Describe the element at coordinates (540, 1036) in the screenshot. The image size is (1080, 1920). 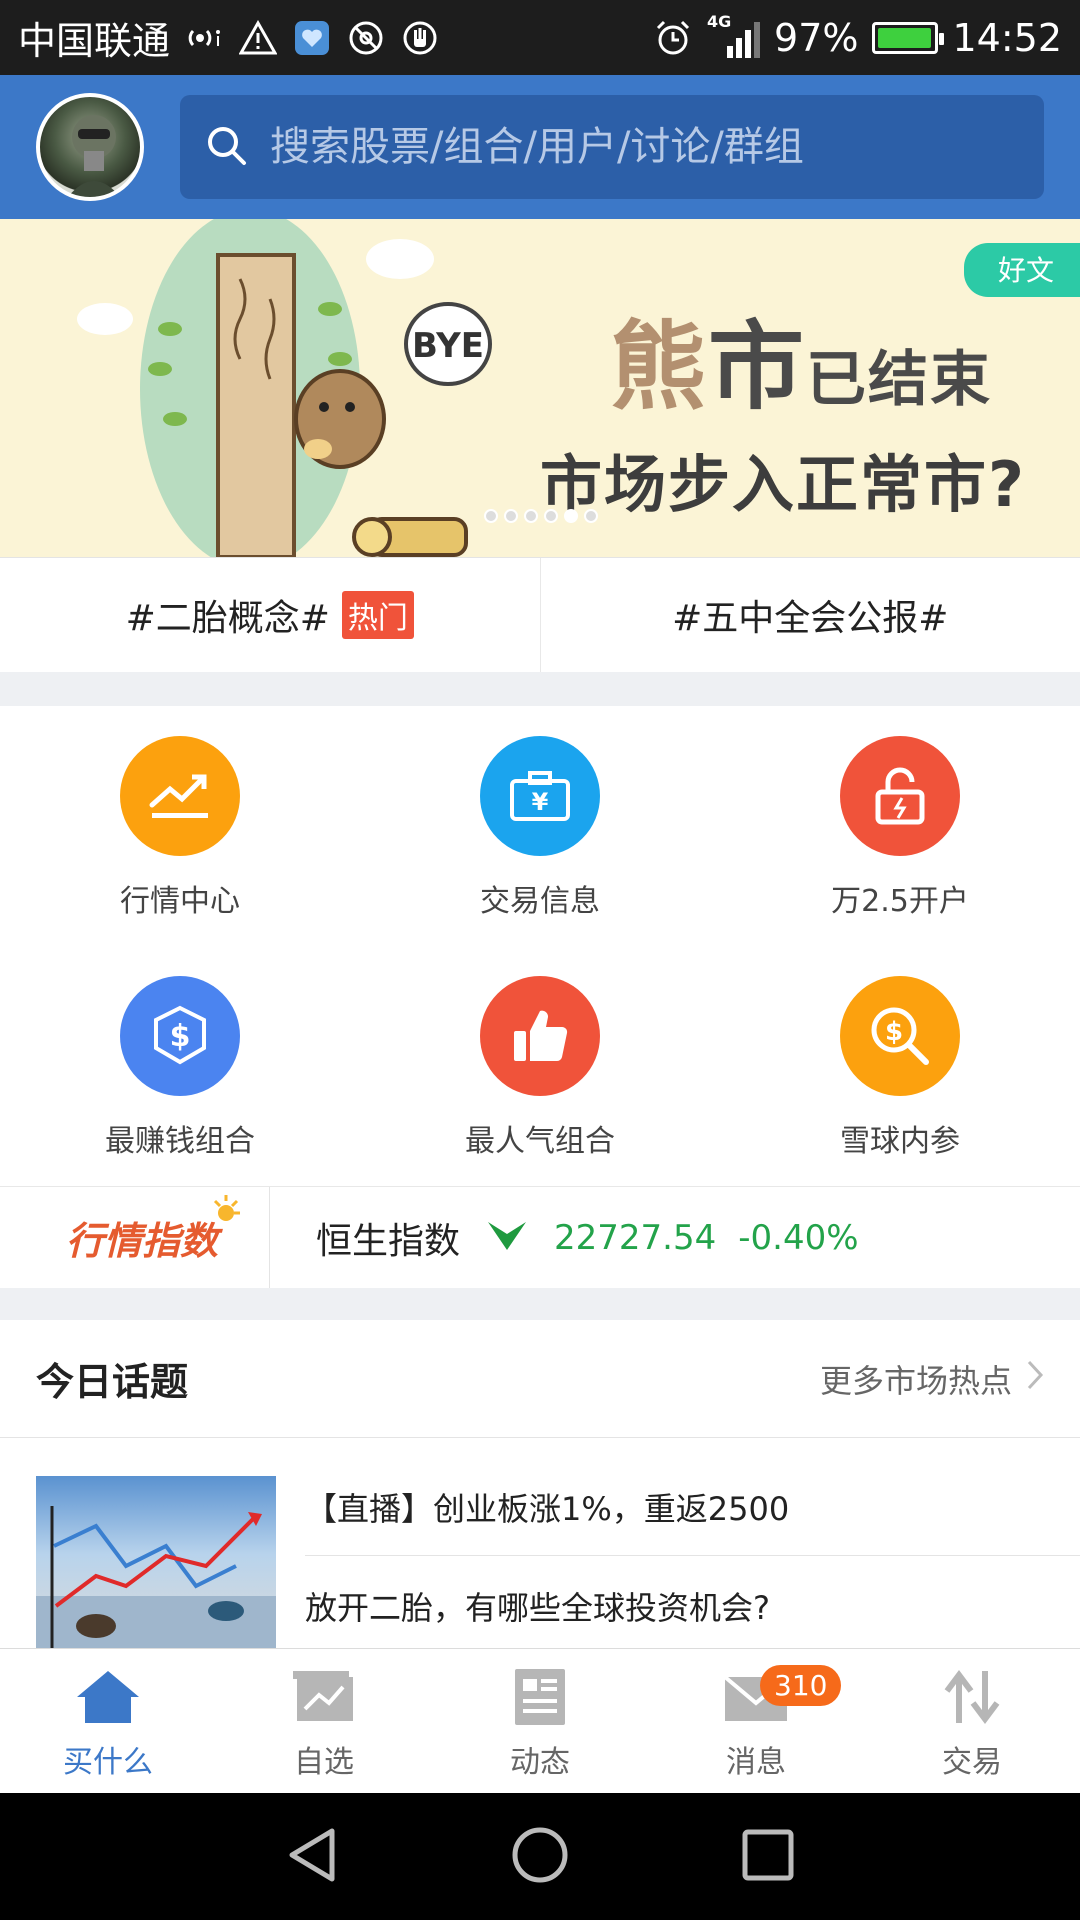
I see `thumbs-up-icon` at that location.